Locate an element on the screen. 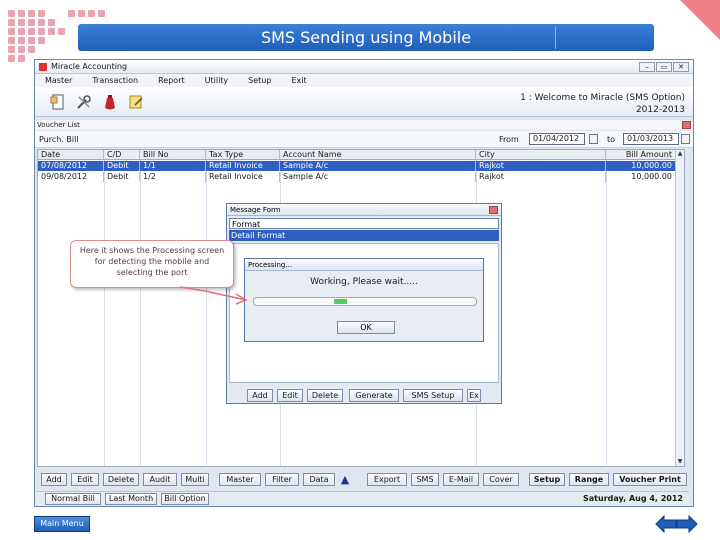  export-button: Export is located at coordinates (387, 479).